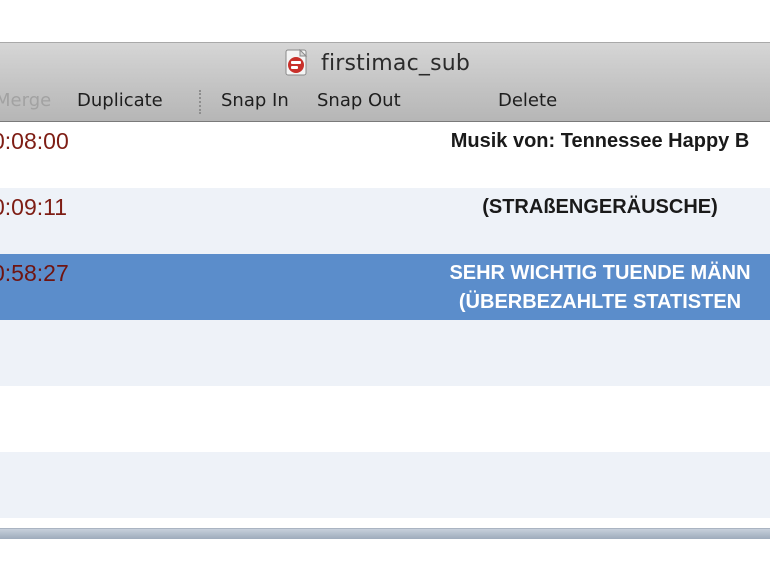 This screenshot has height=578, width=770. I want to click on snap-in-button: Snap In, so click(255, 100).